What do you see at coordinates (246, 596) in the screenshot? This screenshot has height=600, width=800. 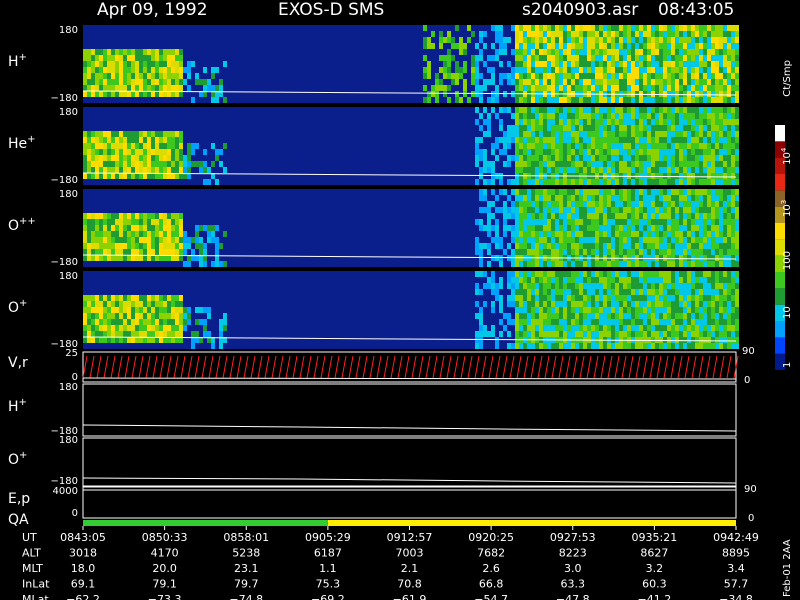 I see `table-cell: −74.8` at bounding box center [246, 596].